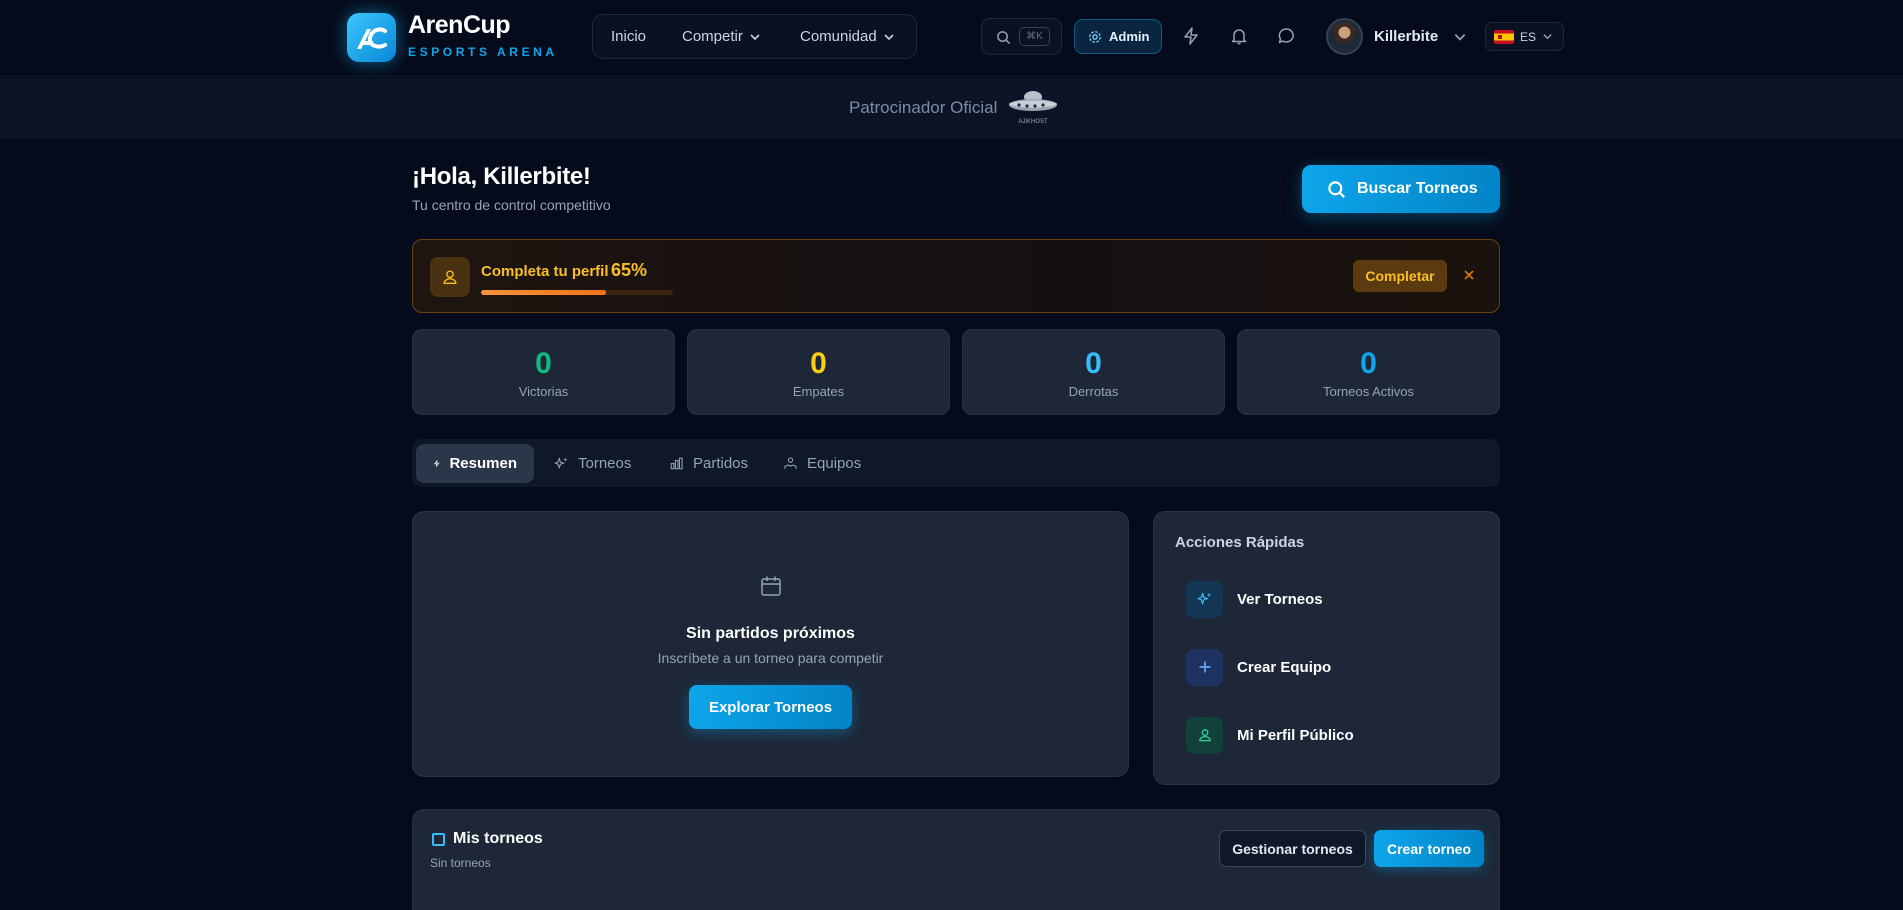 This screenshot has height=910, width=1903. What do you see at coordinates (1528, 36) in the screenshot?
I see `language-code: ES` at bounding box center [1528, 36].